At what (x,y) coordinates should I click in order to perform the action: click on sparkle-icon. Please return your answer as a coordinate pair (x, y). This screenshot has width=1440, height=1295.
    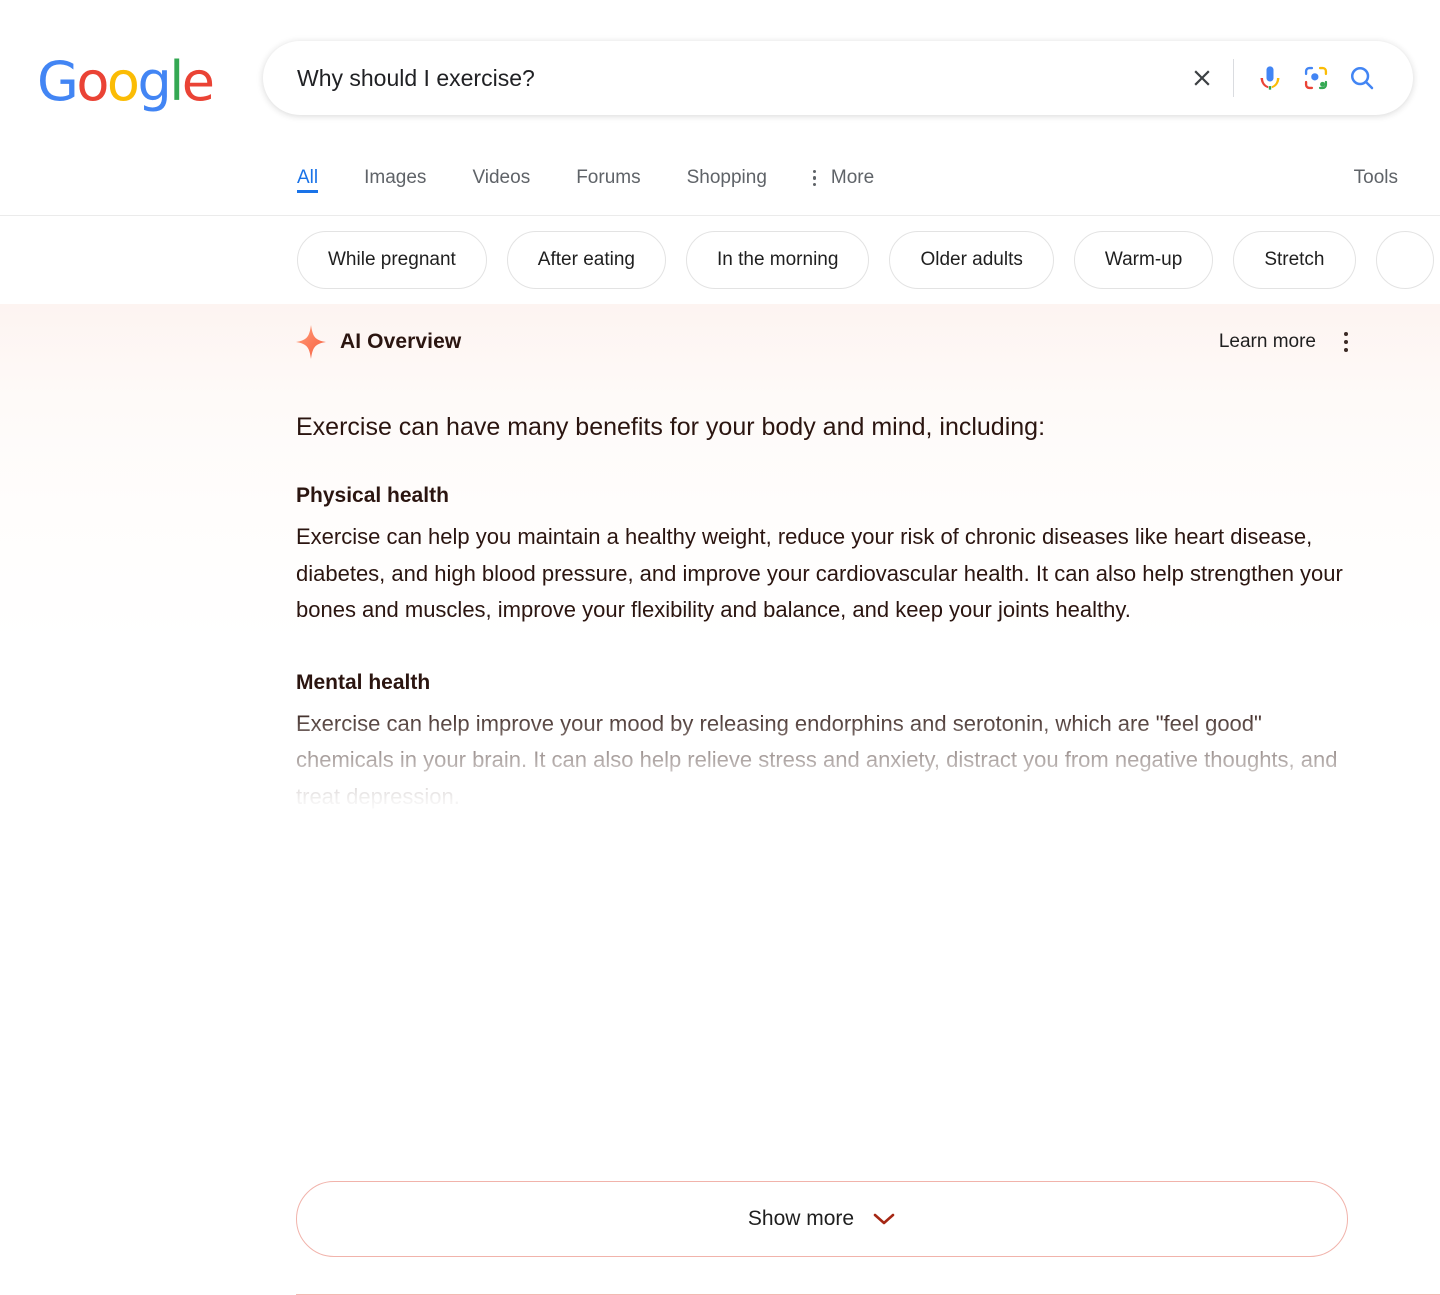
    Looking at the image, I should click on (311, 342).